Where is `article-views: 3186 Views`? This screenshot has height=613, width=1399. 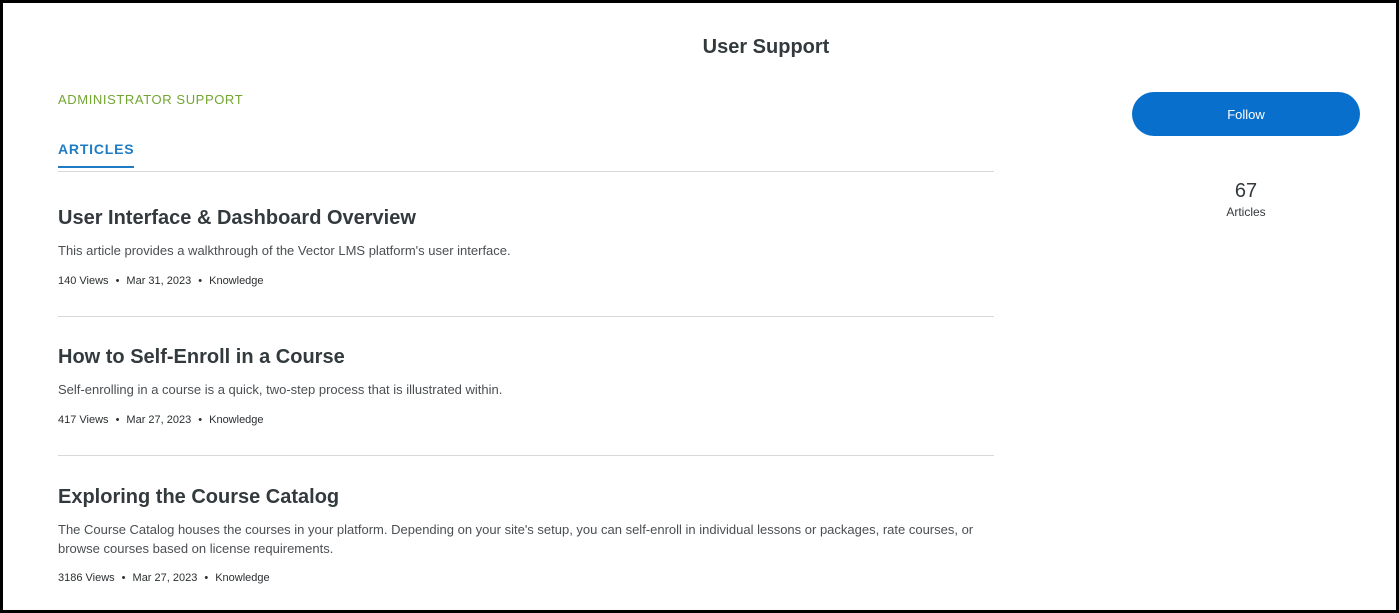 article-views: 3186 Views is located at coordinates (86, 578).